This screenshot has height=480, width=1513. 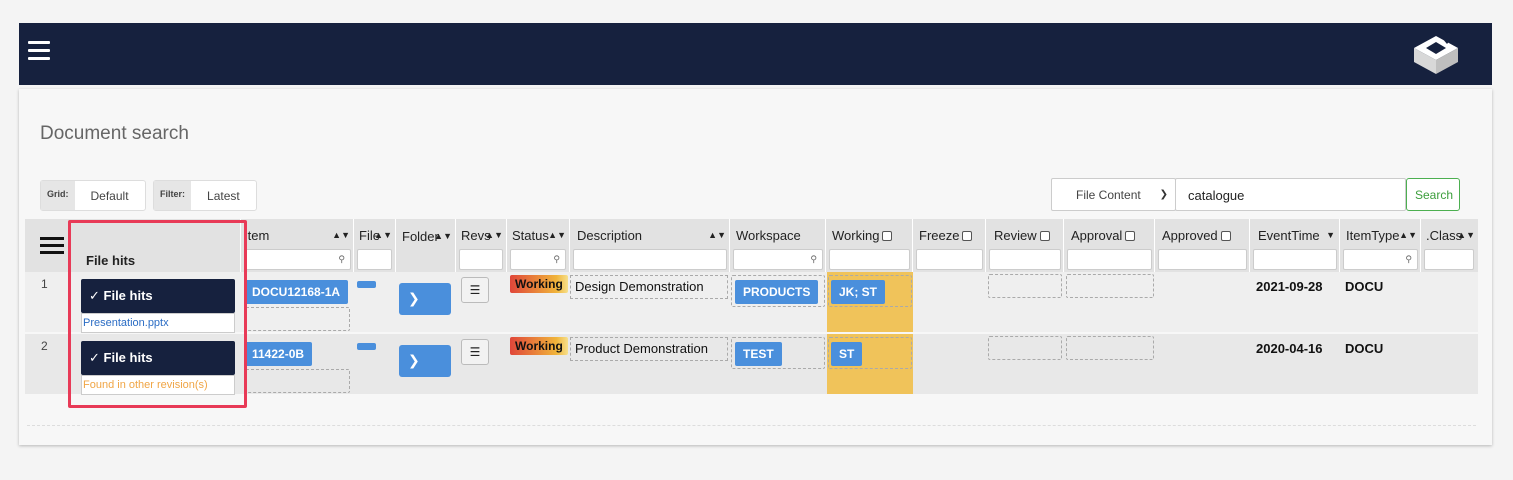 What do you see at coordinates (1295, 245) in the screenshot?
I see `col-event-time: EventTime ▼` at bounding box center [1295, 245].